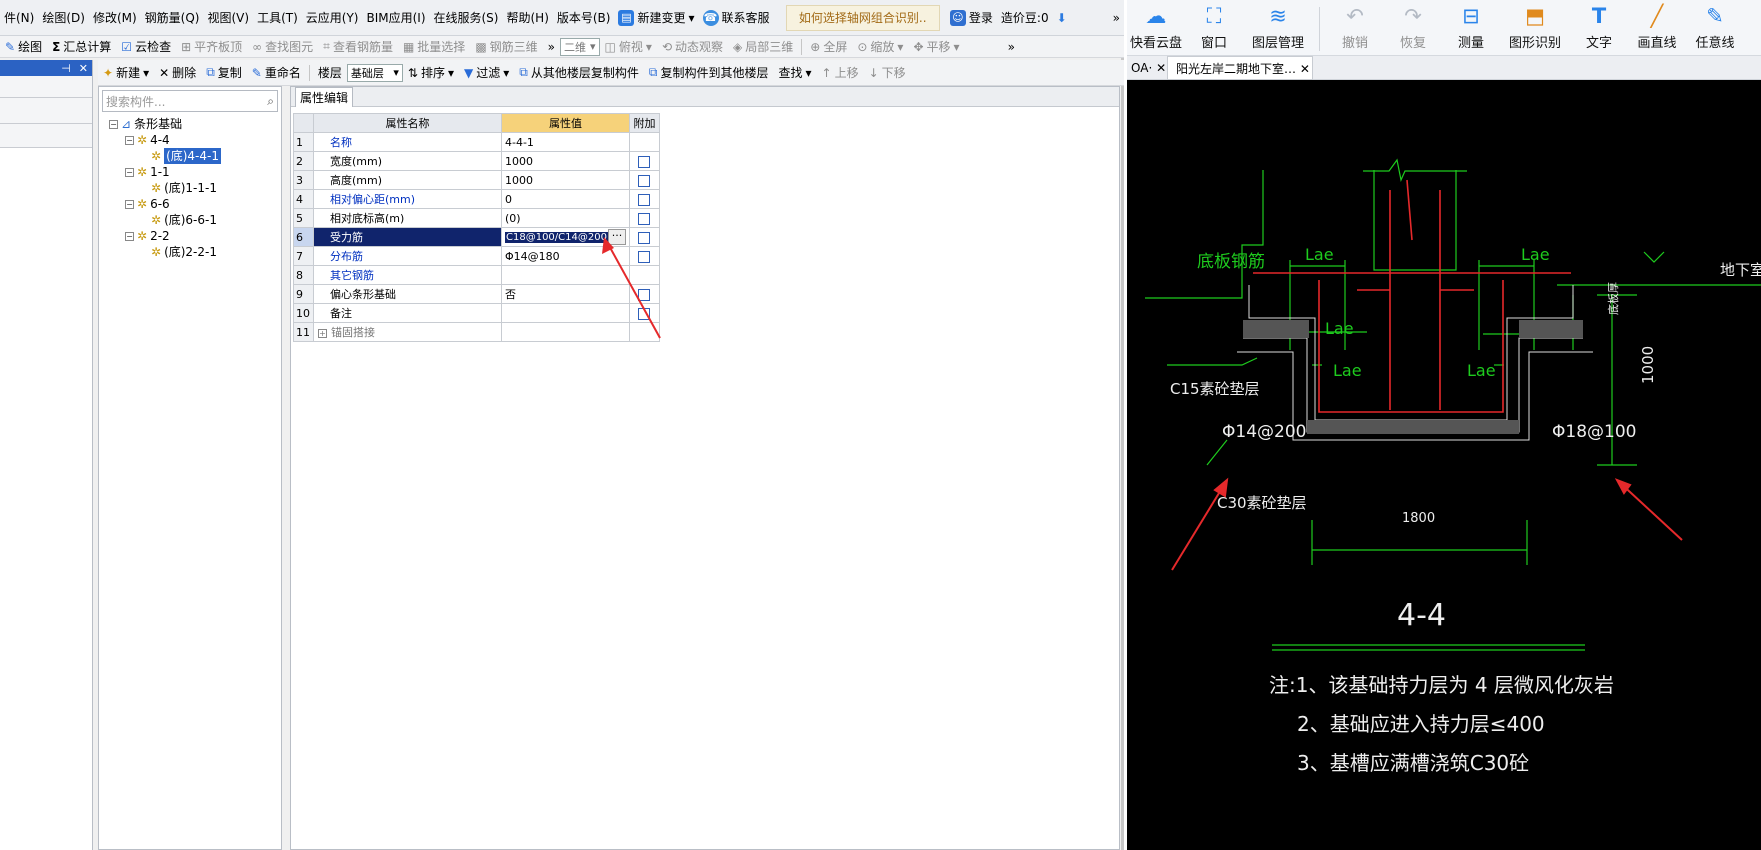 The height and width of the screenshot is (850, 1761). I want to click on find-element-button: ∞ 查找图元, so click(282, 46).